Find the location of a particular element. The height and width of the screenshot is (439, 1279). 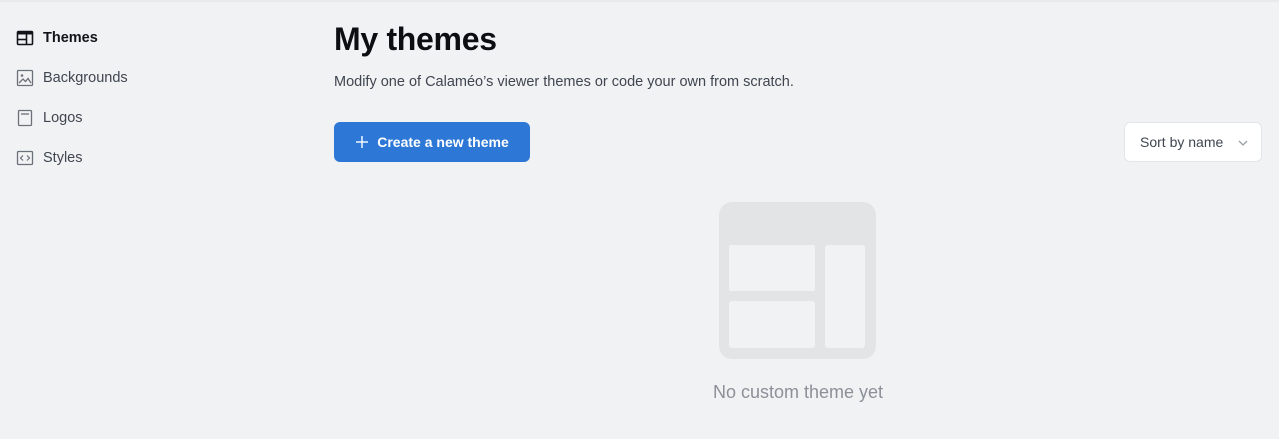

page-title: My themes is located at coordinates (415, 39).